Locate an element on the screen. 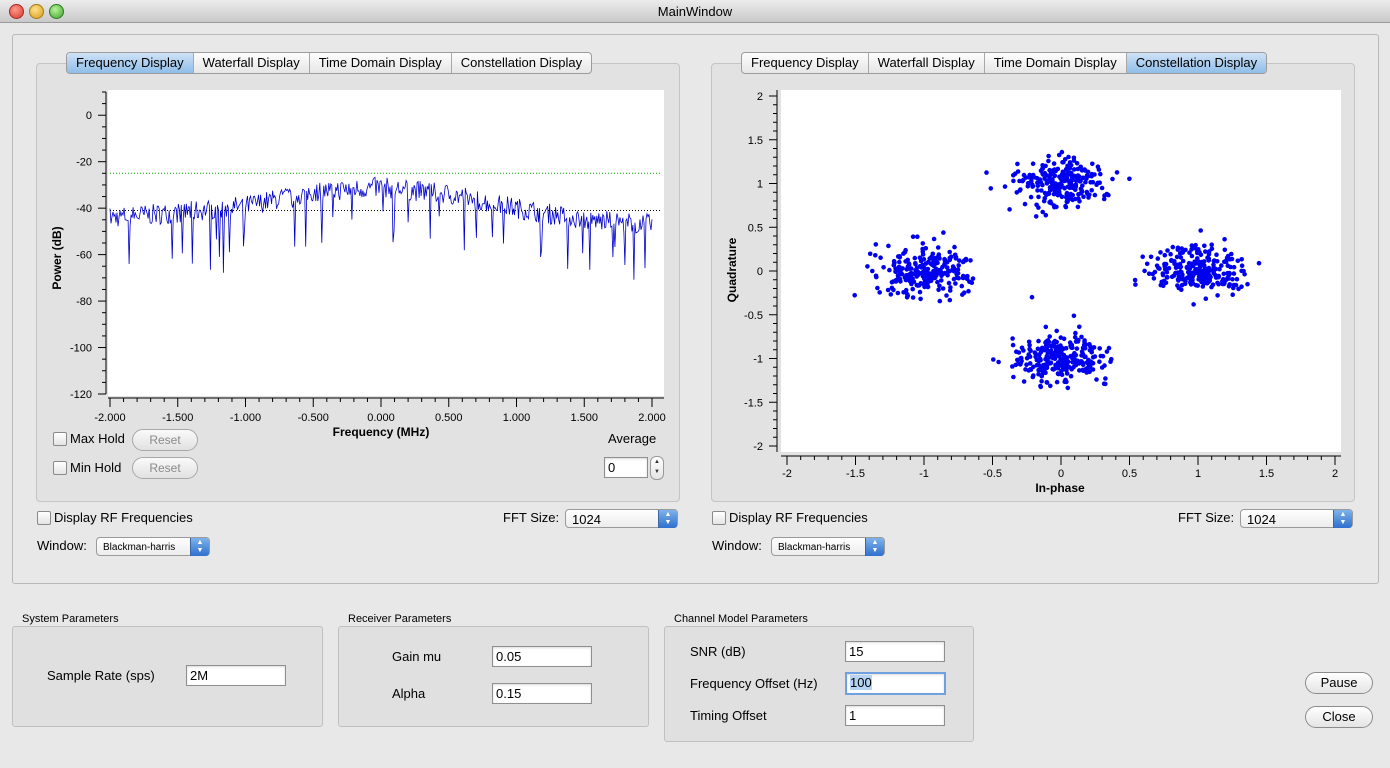 The width and height of the screenshot is (1390, 768). right-window-value: Blackman-harris is located at coordinates (814, 547).